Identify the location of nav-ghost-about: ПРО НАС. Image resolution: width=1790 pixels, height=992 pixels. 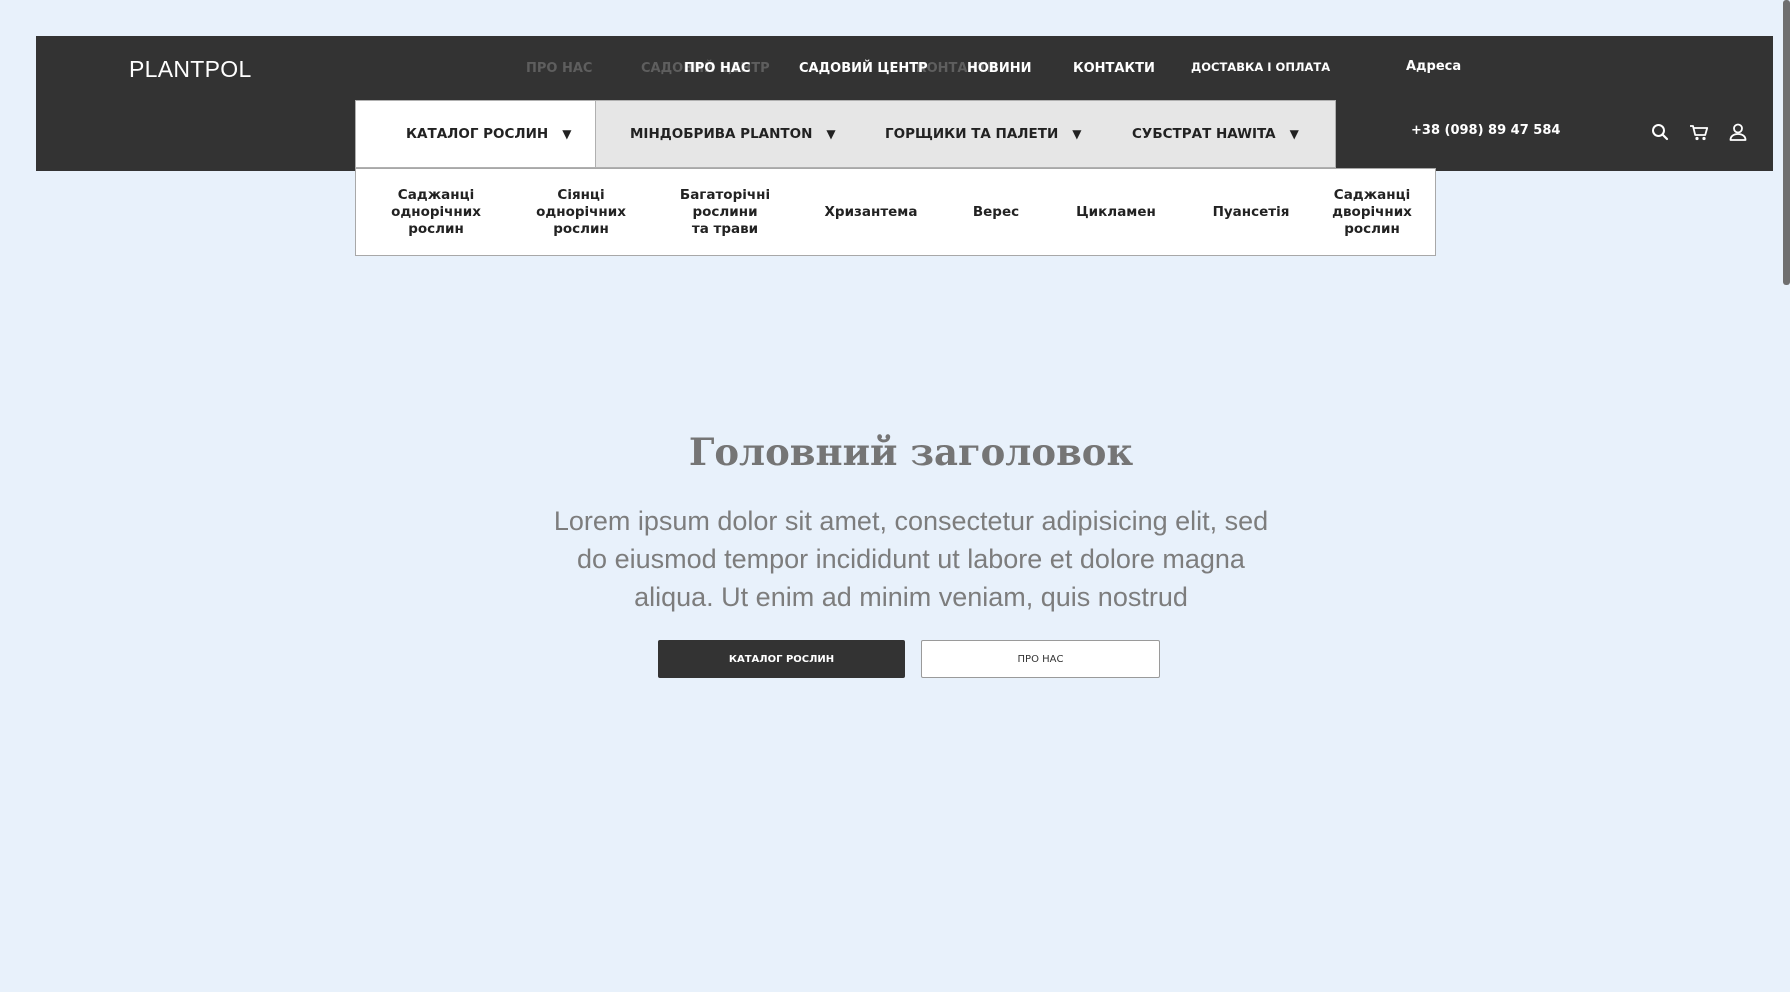
(559, 68).